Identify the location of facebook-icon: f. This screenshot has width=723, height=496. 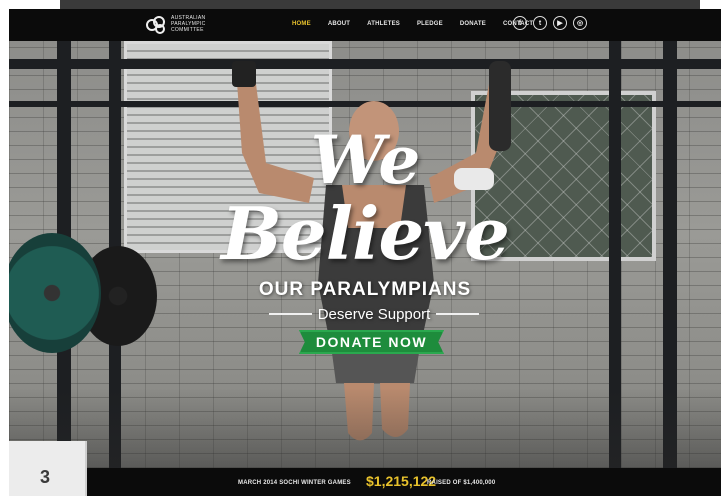
(520, 23).